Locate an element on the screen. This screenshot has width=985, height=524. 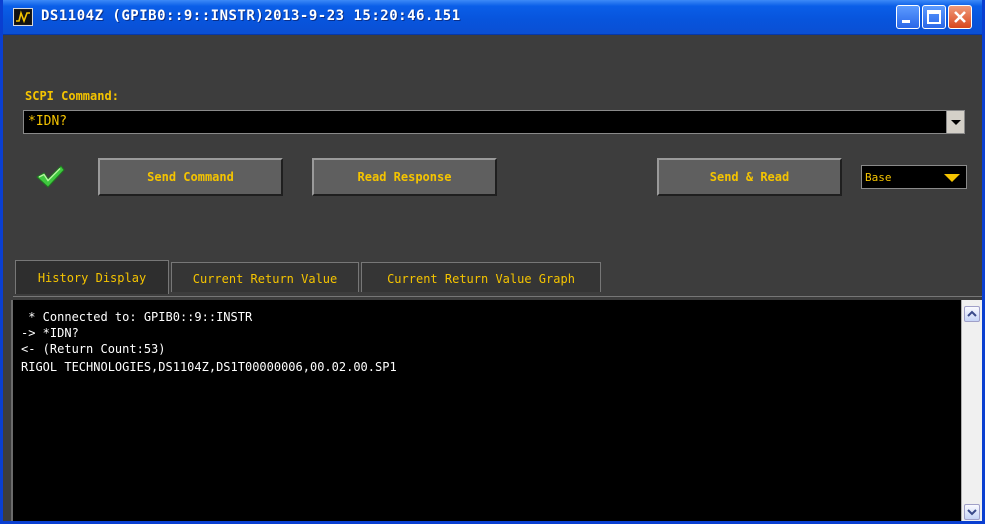
send-and-read-button: Send & Read is located at coordinates (749, 177).